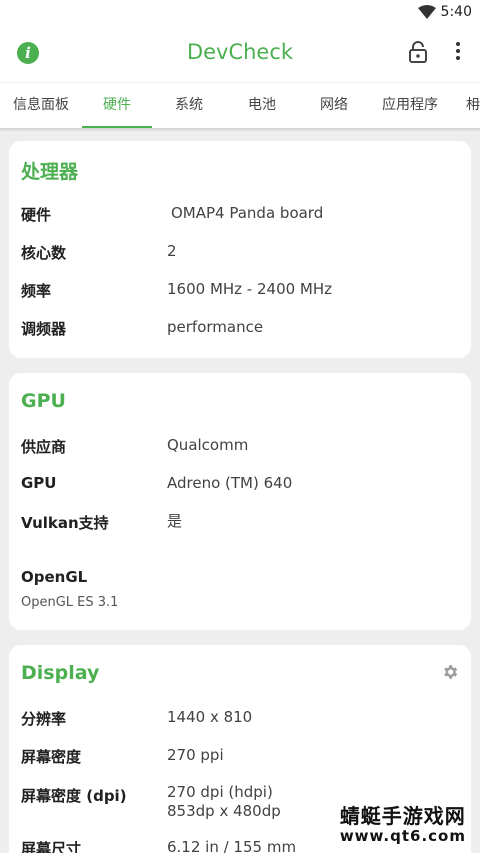 This screenshot has width=480, height=853. Describe the element at coordinates (195, 755) in the screenshot. I see `row-value: 270 ppi` at that location.